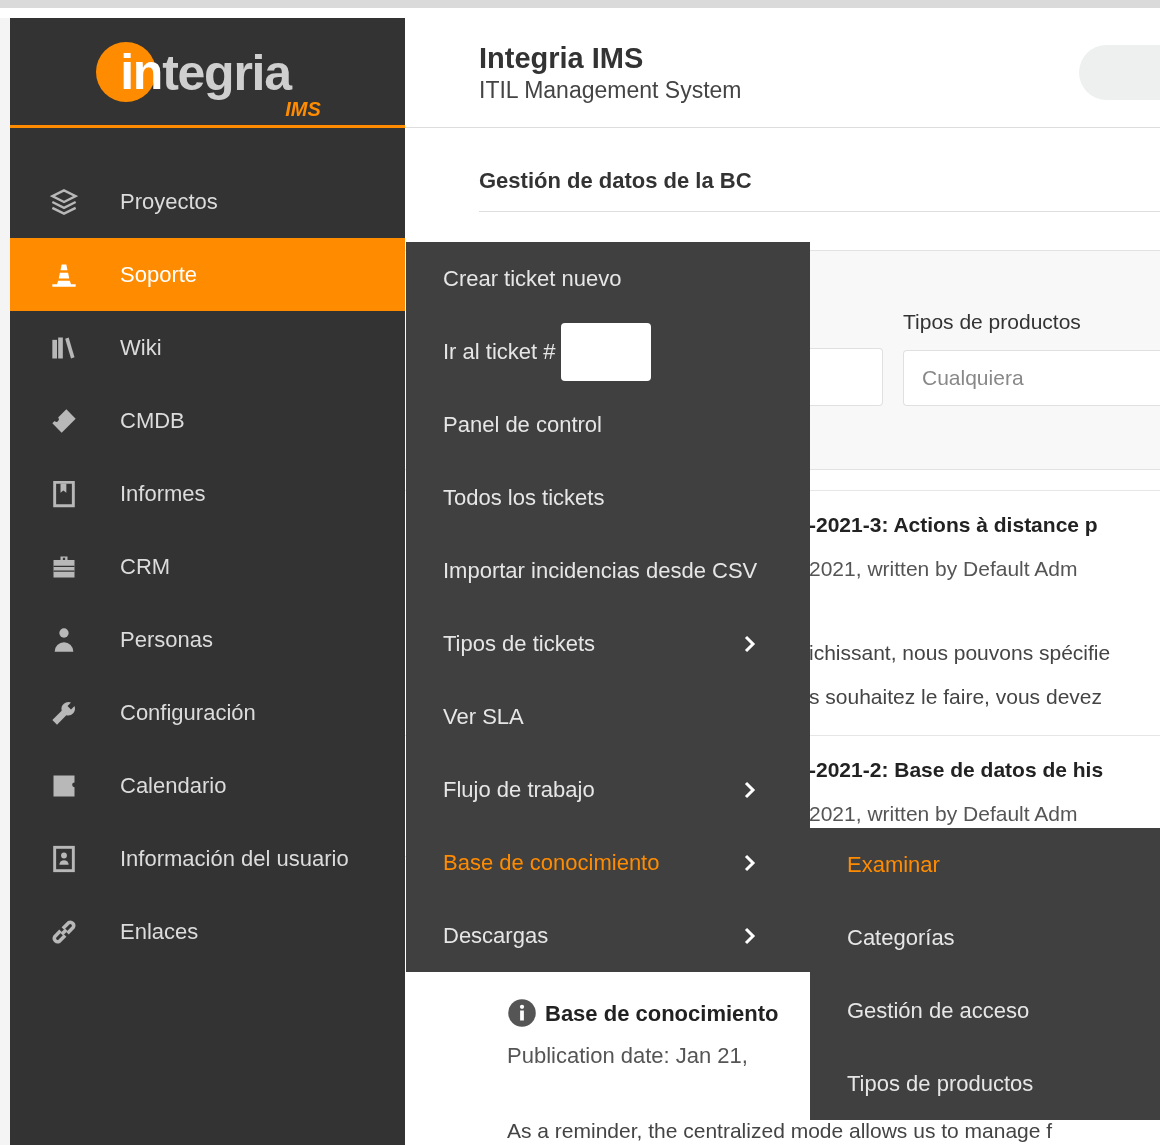  Describe the element at coordinates (1031, 377) in the screenshot. I see `select-field: Cualquiera` at that location.